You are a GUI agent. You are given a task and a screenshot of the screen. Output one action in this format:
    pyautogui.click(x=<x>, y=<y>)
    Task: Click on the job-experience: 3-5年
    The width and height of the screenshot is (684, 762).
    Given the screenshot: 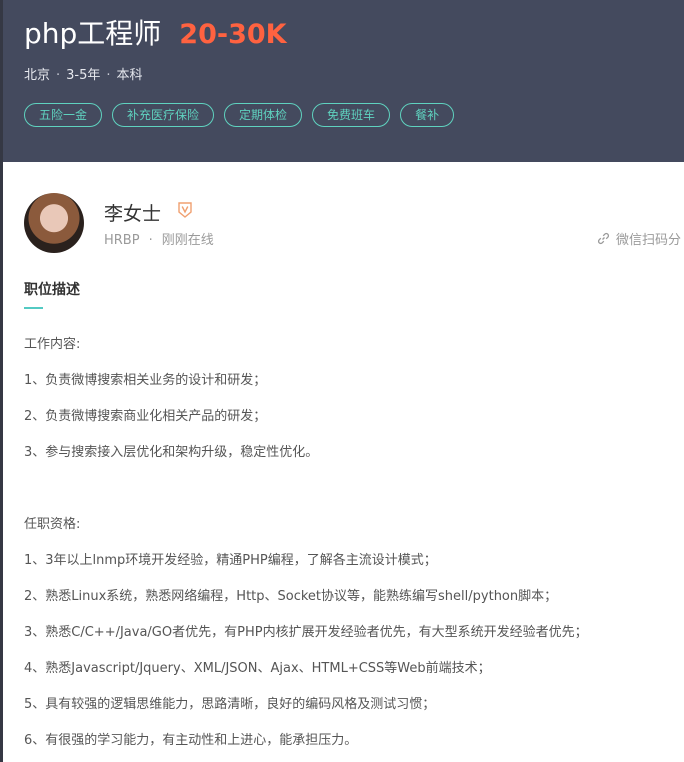 What is the action you would take?
    pyautogui.click(x=83, y=75)
    